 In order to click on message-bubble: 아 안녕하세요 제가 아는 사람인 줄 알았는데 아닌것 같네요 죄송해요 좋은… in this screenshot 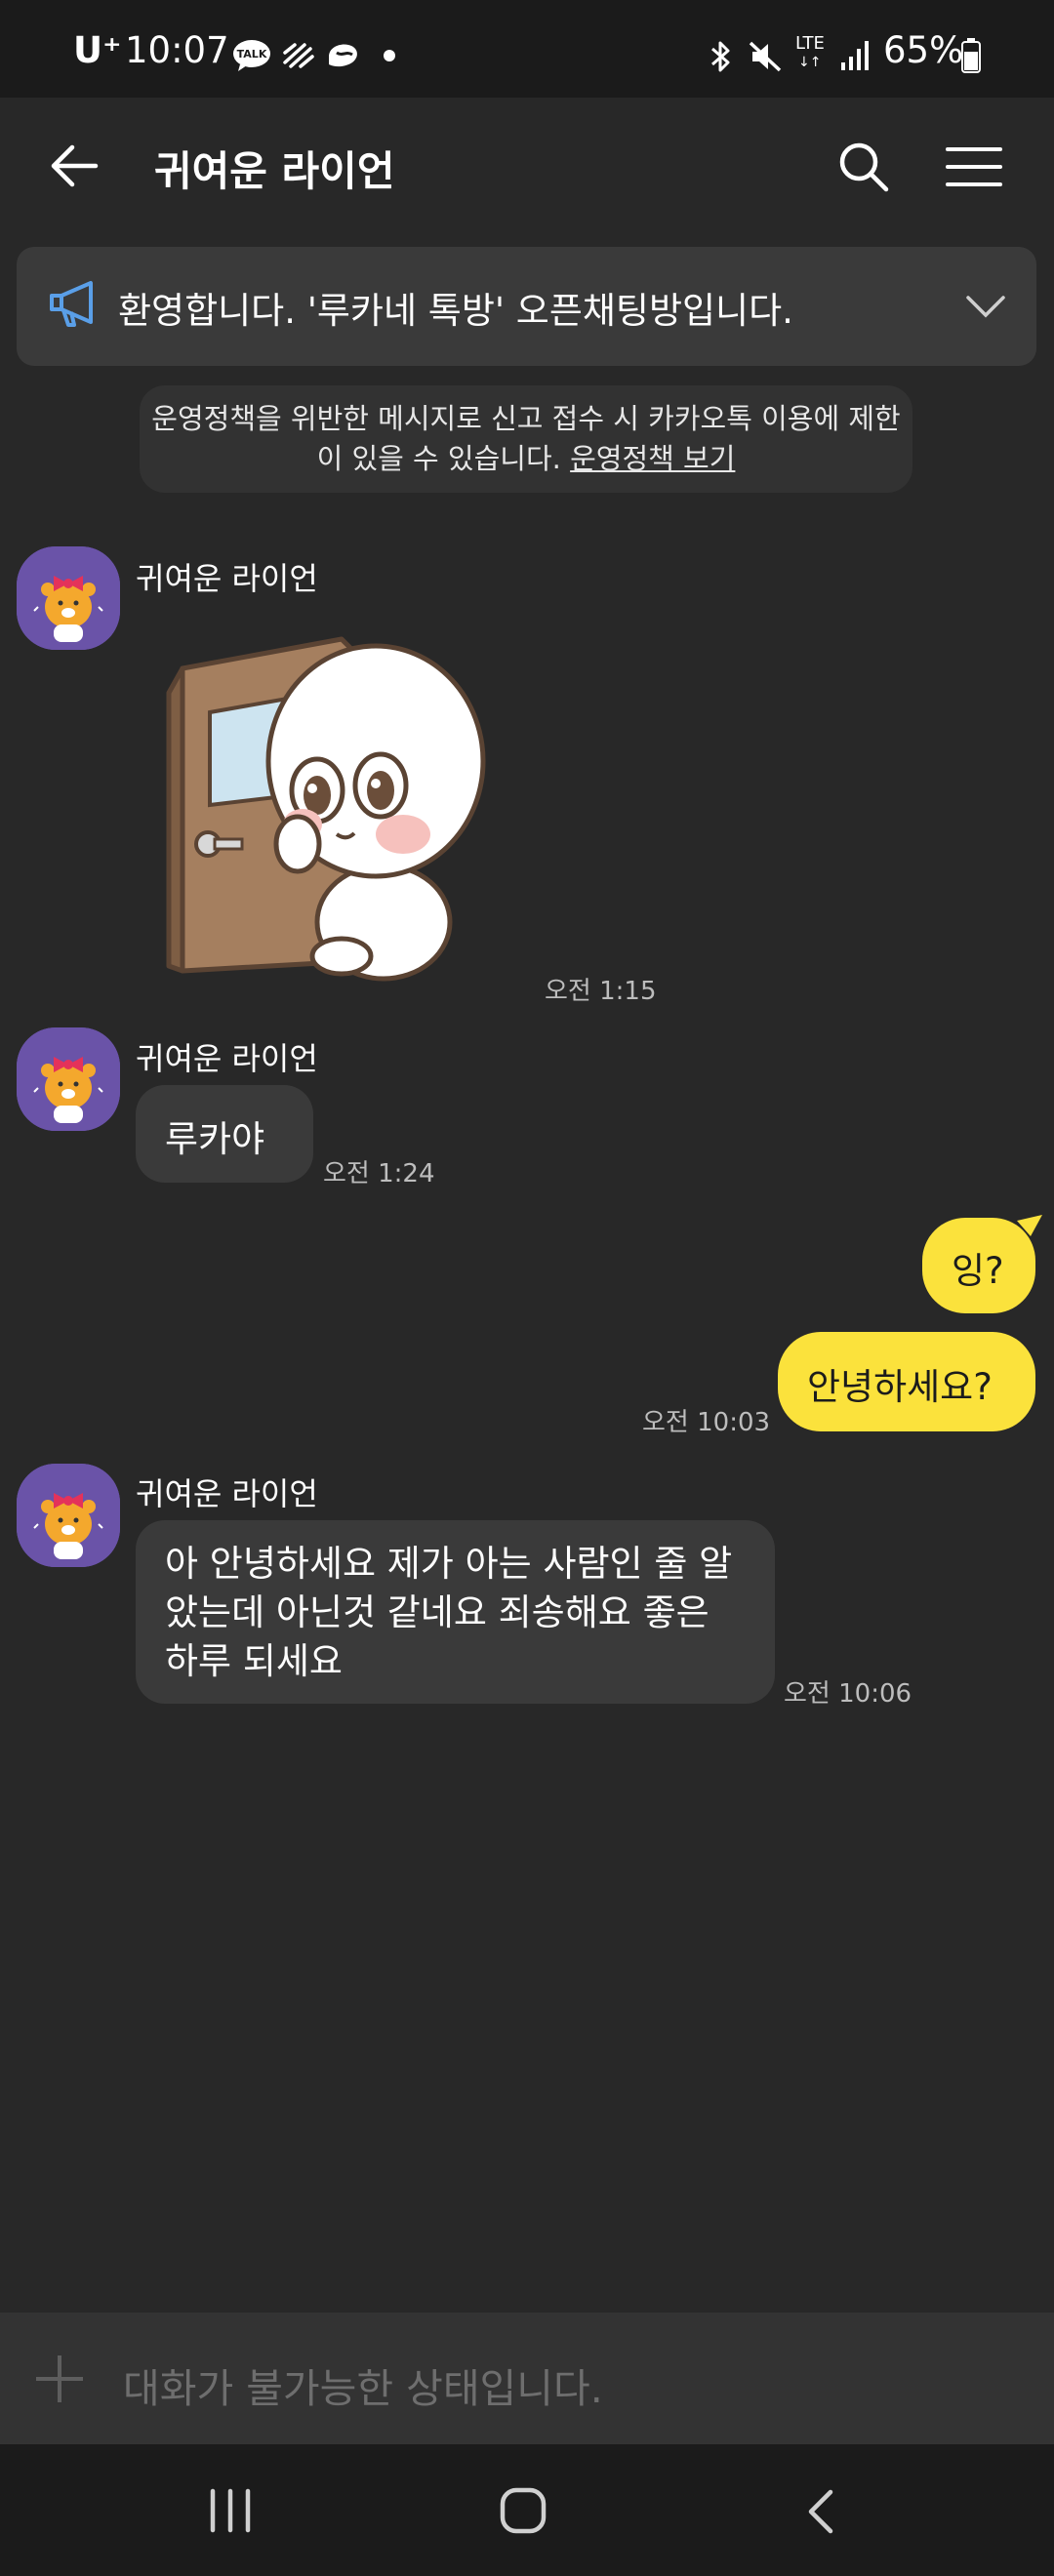, I will do `click(456, 1612)`.